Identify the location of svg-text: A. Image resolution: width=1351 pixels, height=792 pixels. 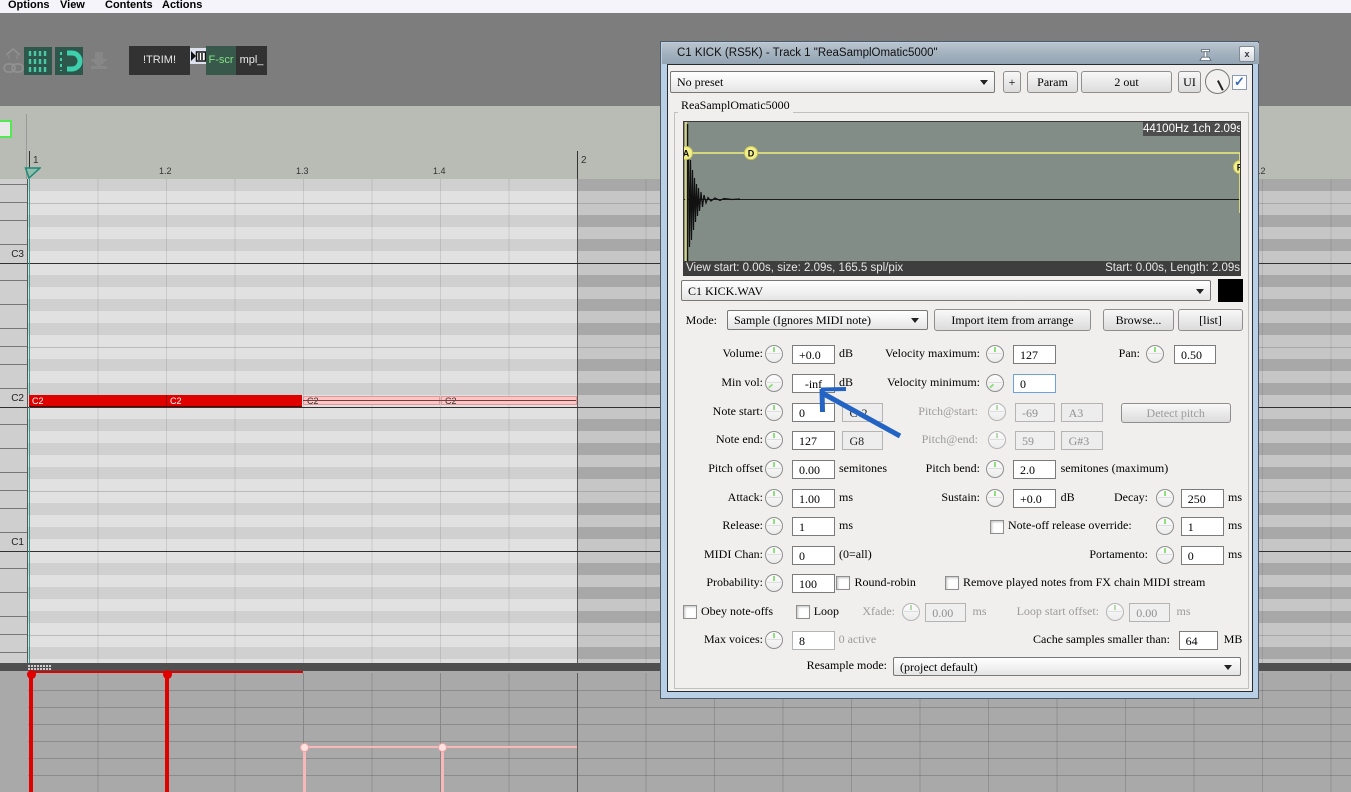
(687, 154).